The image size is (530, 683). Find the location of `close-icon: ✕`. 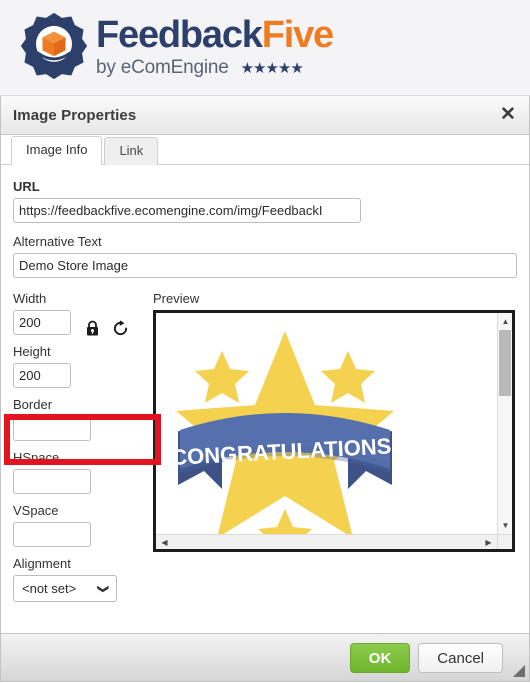

close-icon: ✕ is located at coordinates (508, 115).